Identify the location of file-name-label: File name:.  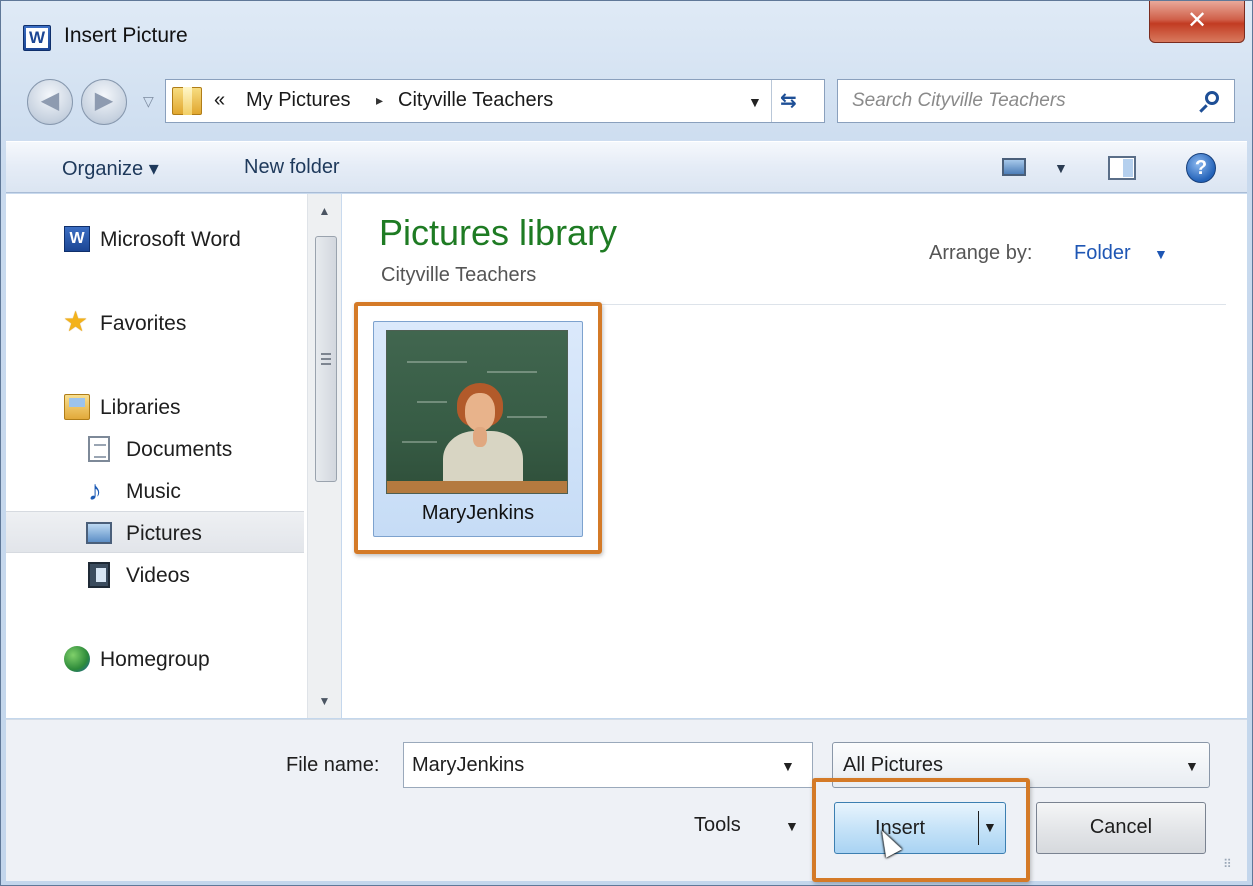
(333, 765).